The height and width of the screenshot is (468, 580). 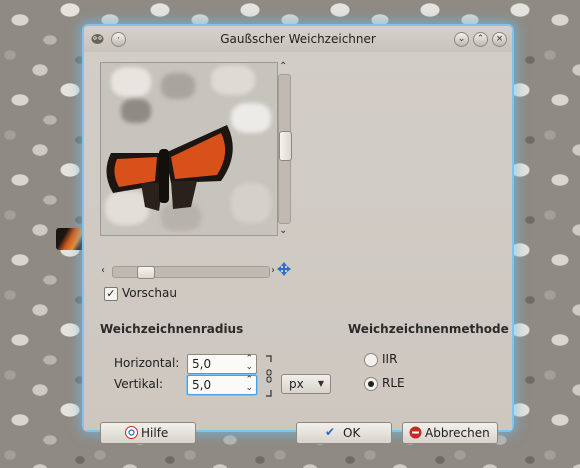 I want to click on help-button: Hilfe, so click(x=148, y=433).